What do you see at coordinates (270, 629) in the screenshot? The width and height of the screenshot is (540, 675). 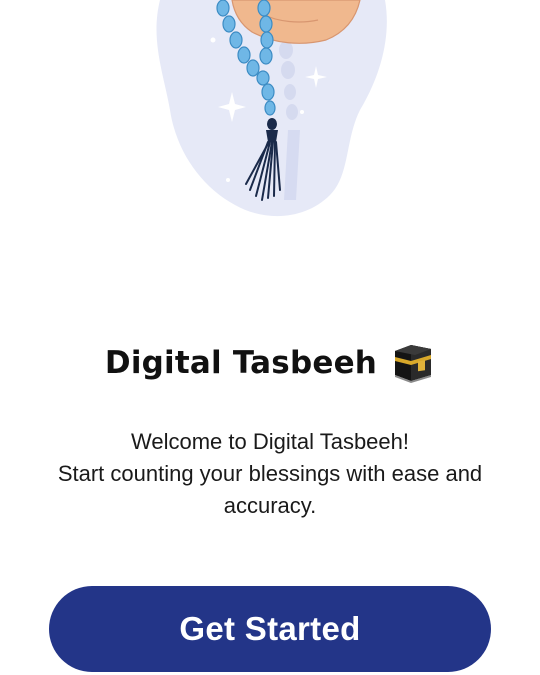 I see `get-started-button: Get Started` at bounding box center [270, 629].